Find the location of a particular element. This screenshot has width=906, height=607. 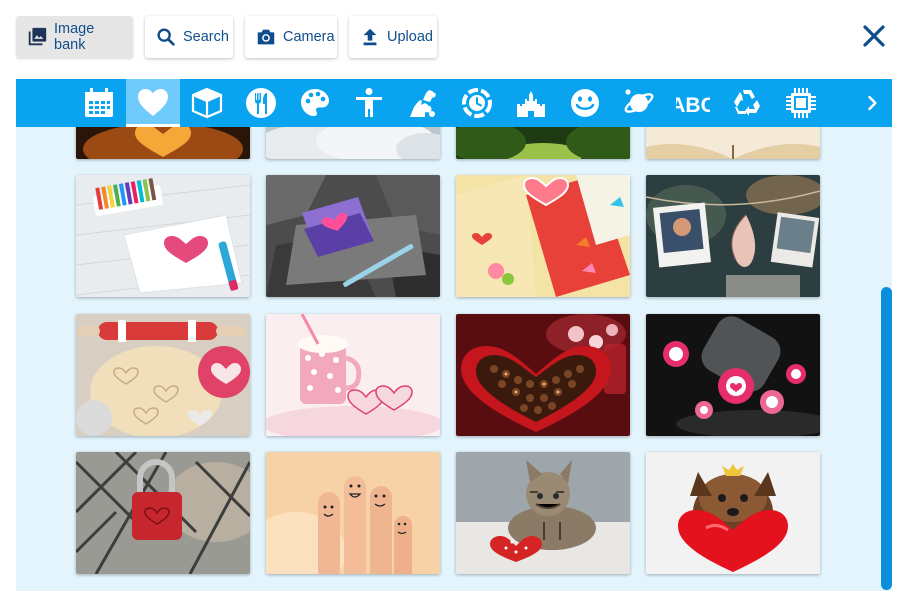

forest-image is located at coordinates (543, 143).